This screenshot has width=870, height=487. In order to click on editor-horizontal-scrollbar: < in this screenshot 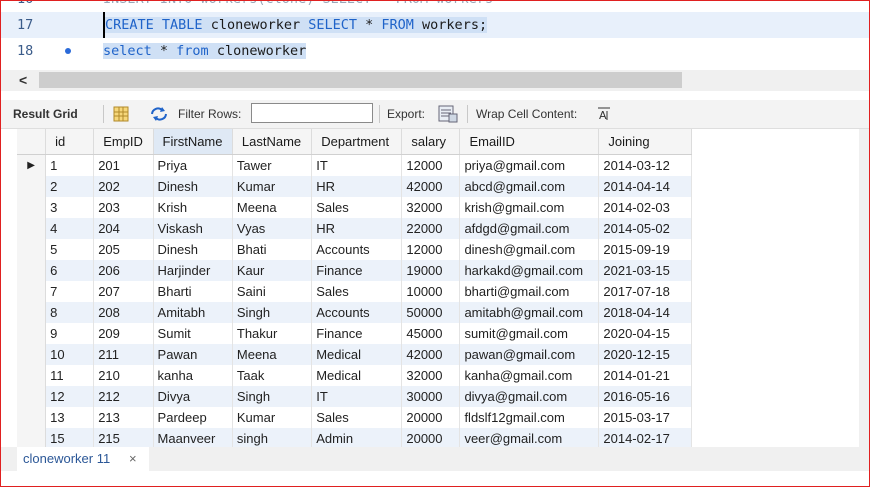, I will do `click(435, 80)`.